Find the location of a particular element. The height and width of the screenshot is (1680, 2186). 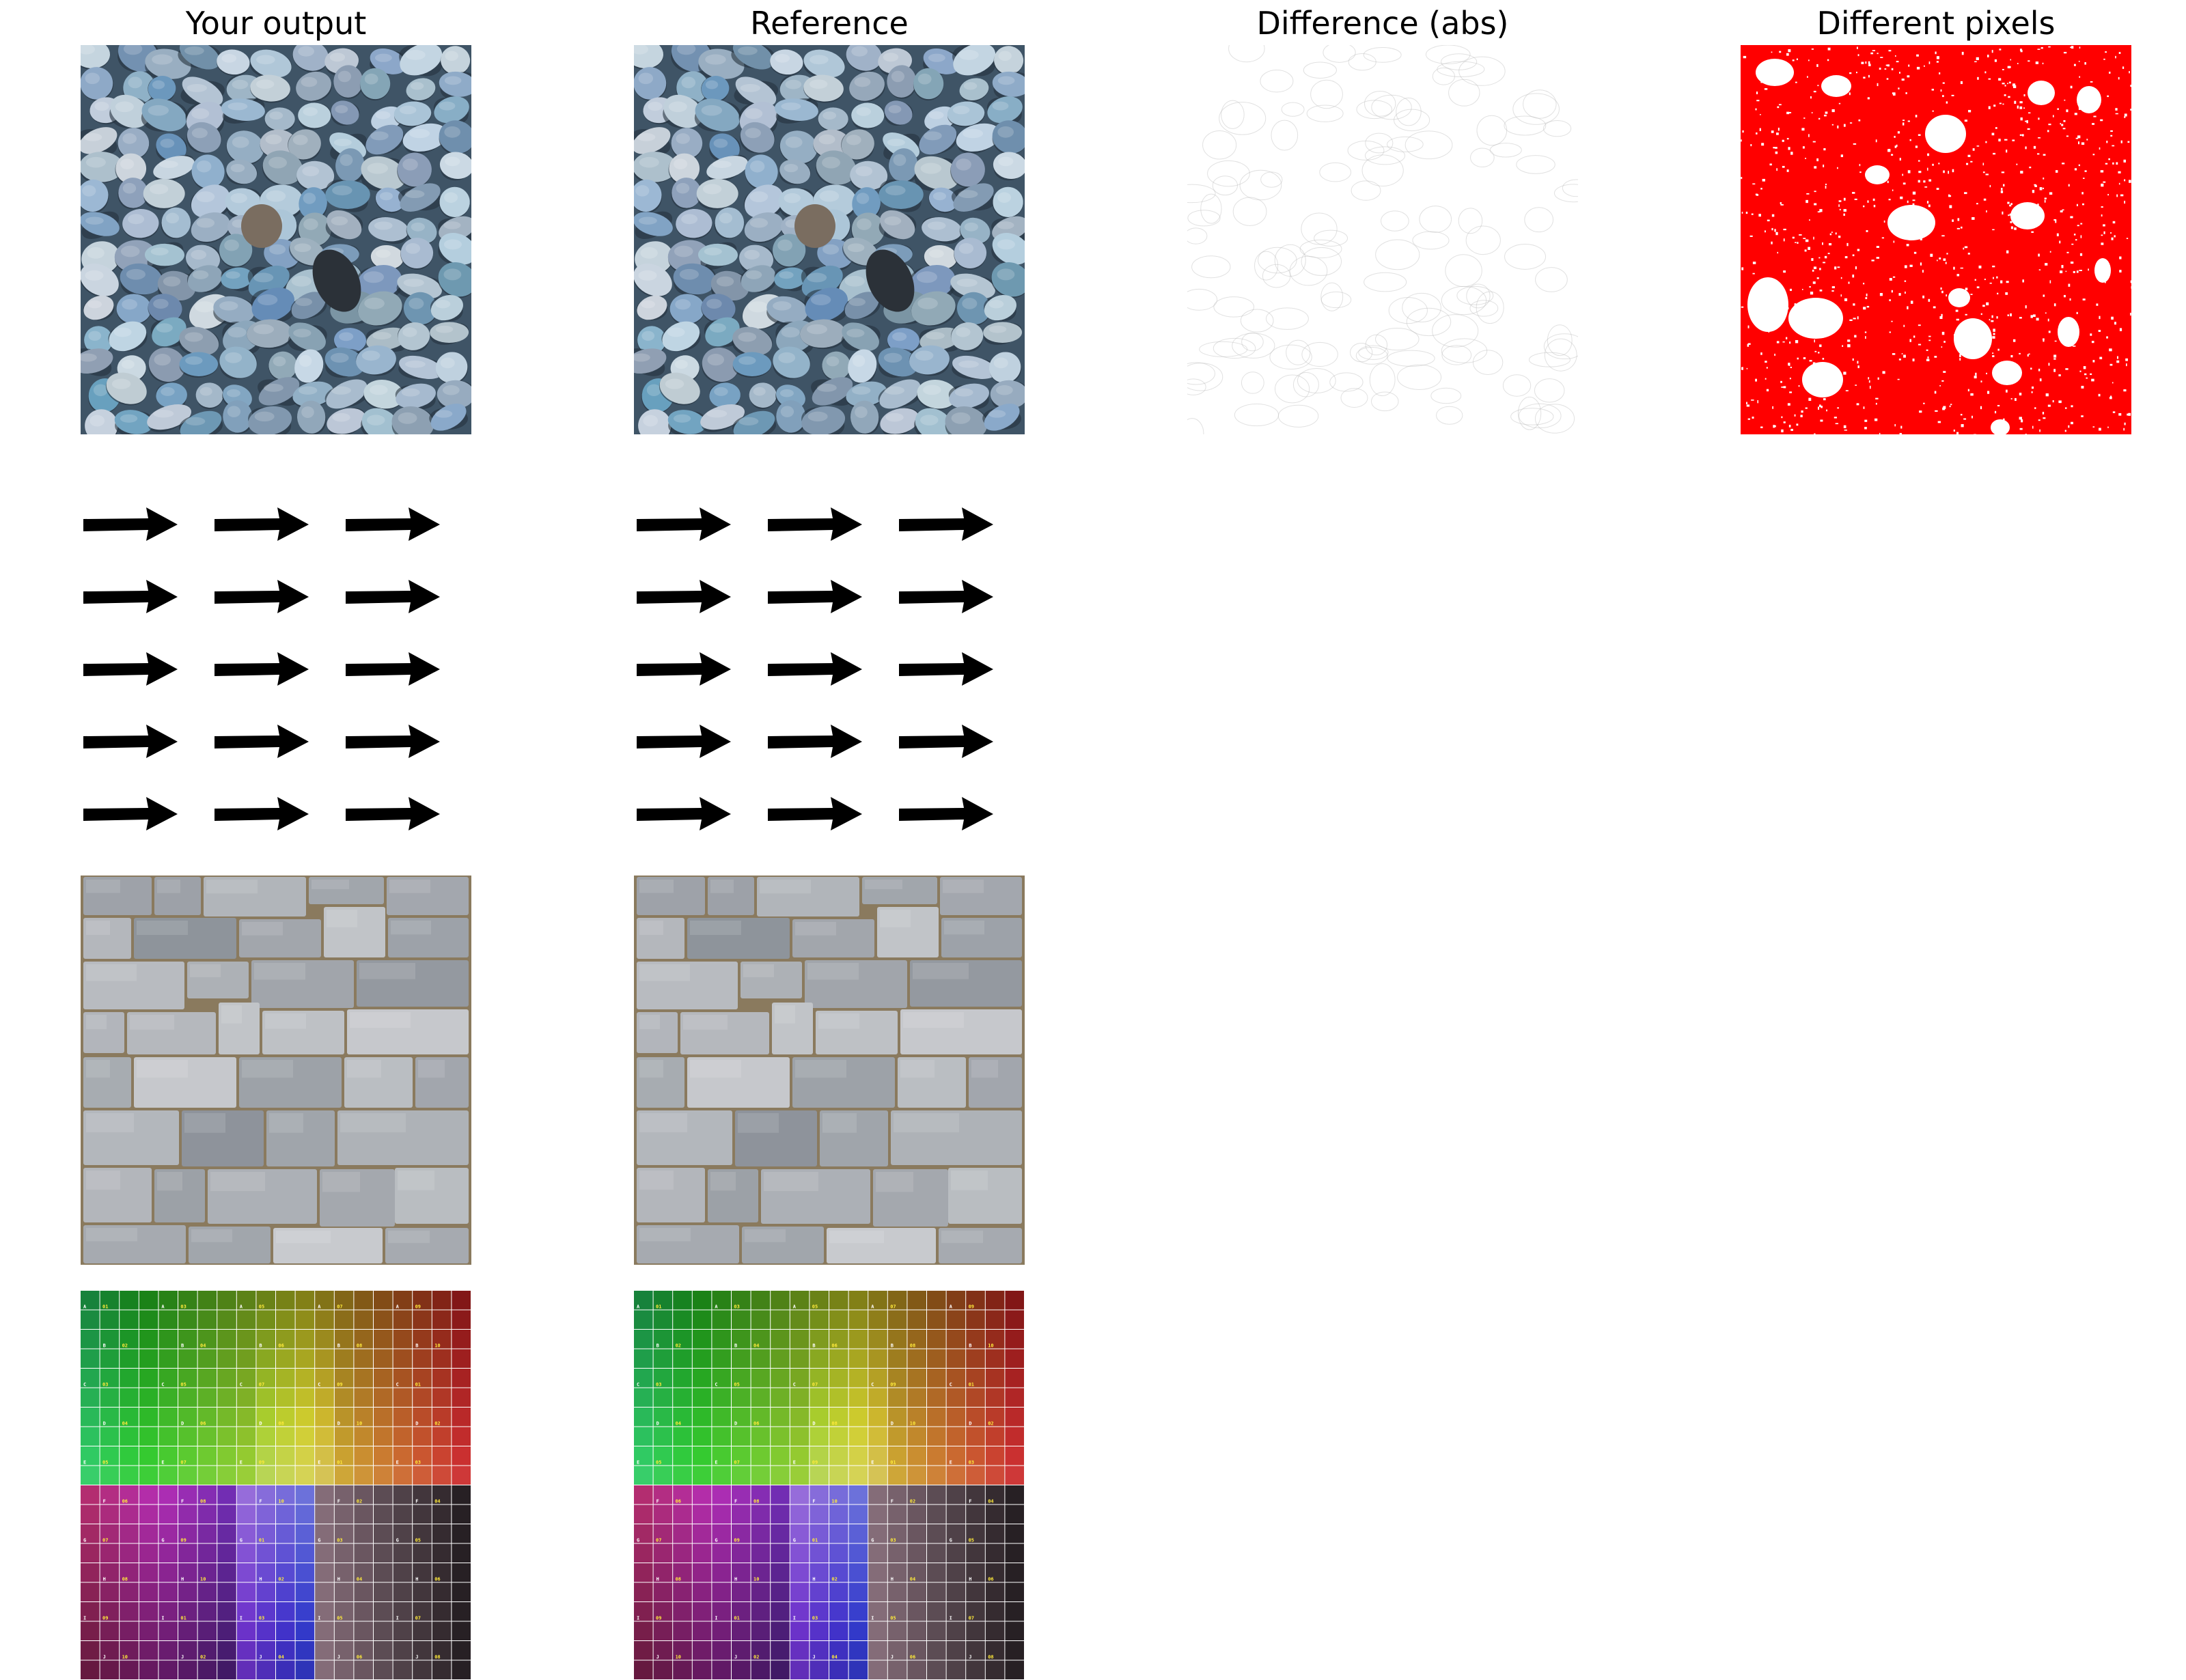

output-stone-wall-image is located at coordinates (276, 1070).